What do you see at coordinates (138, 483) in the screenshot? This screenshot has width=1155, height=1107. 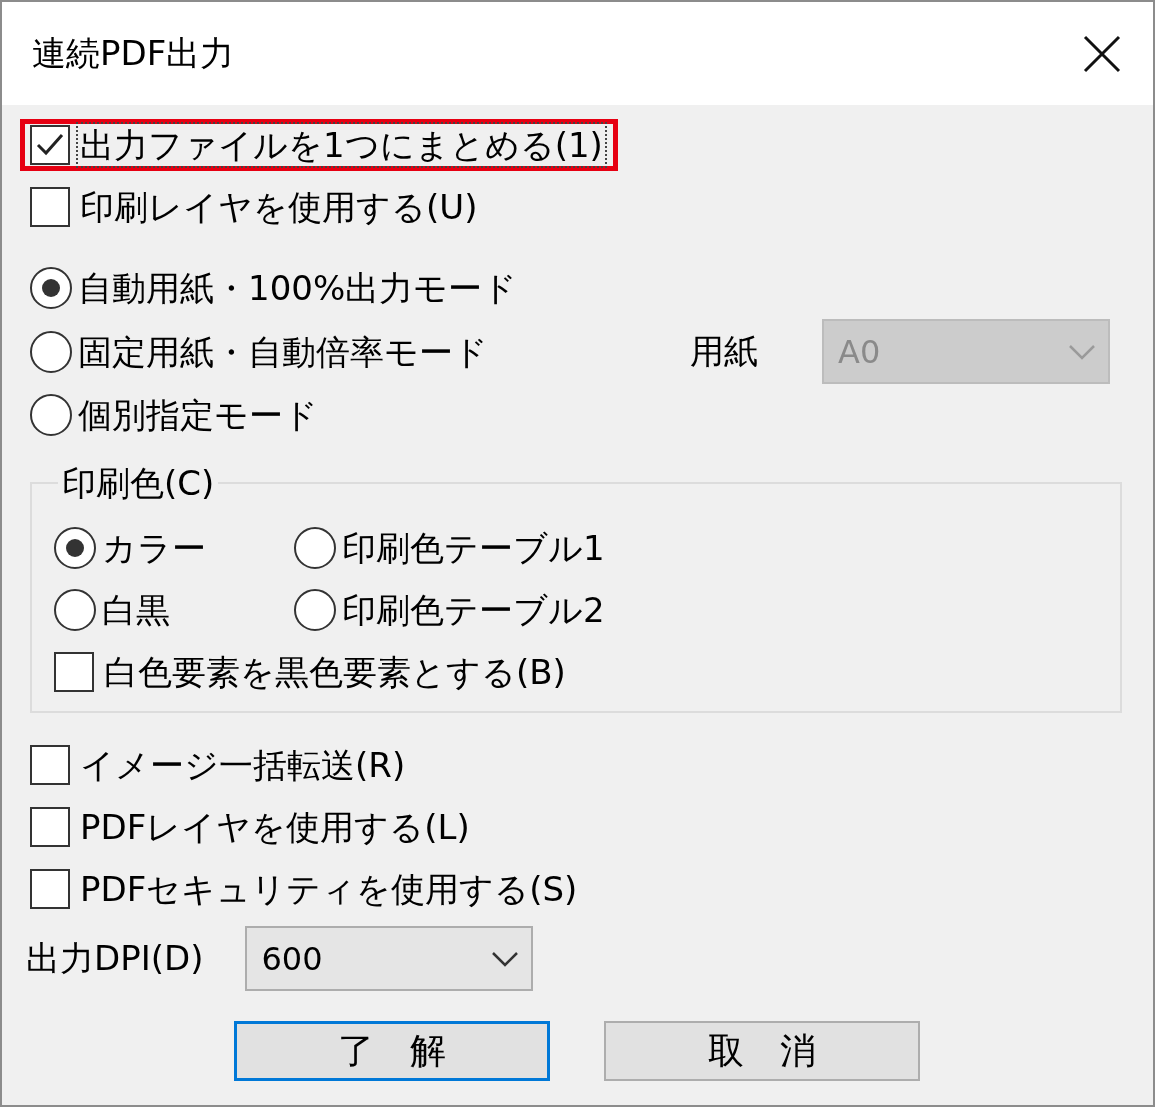 I see `group-title: 印刷色(C)` at bounding box center [138, 483].